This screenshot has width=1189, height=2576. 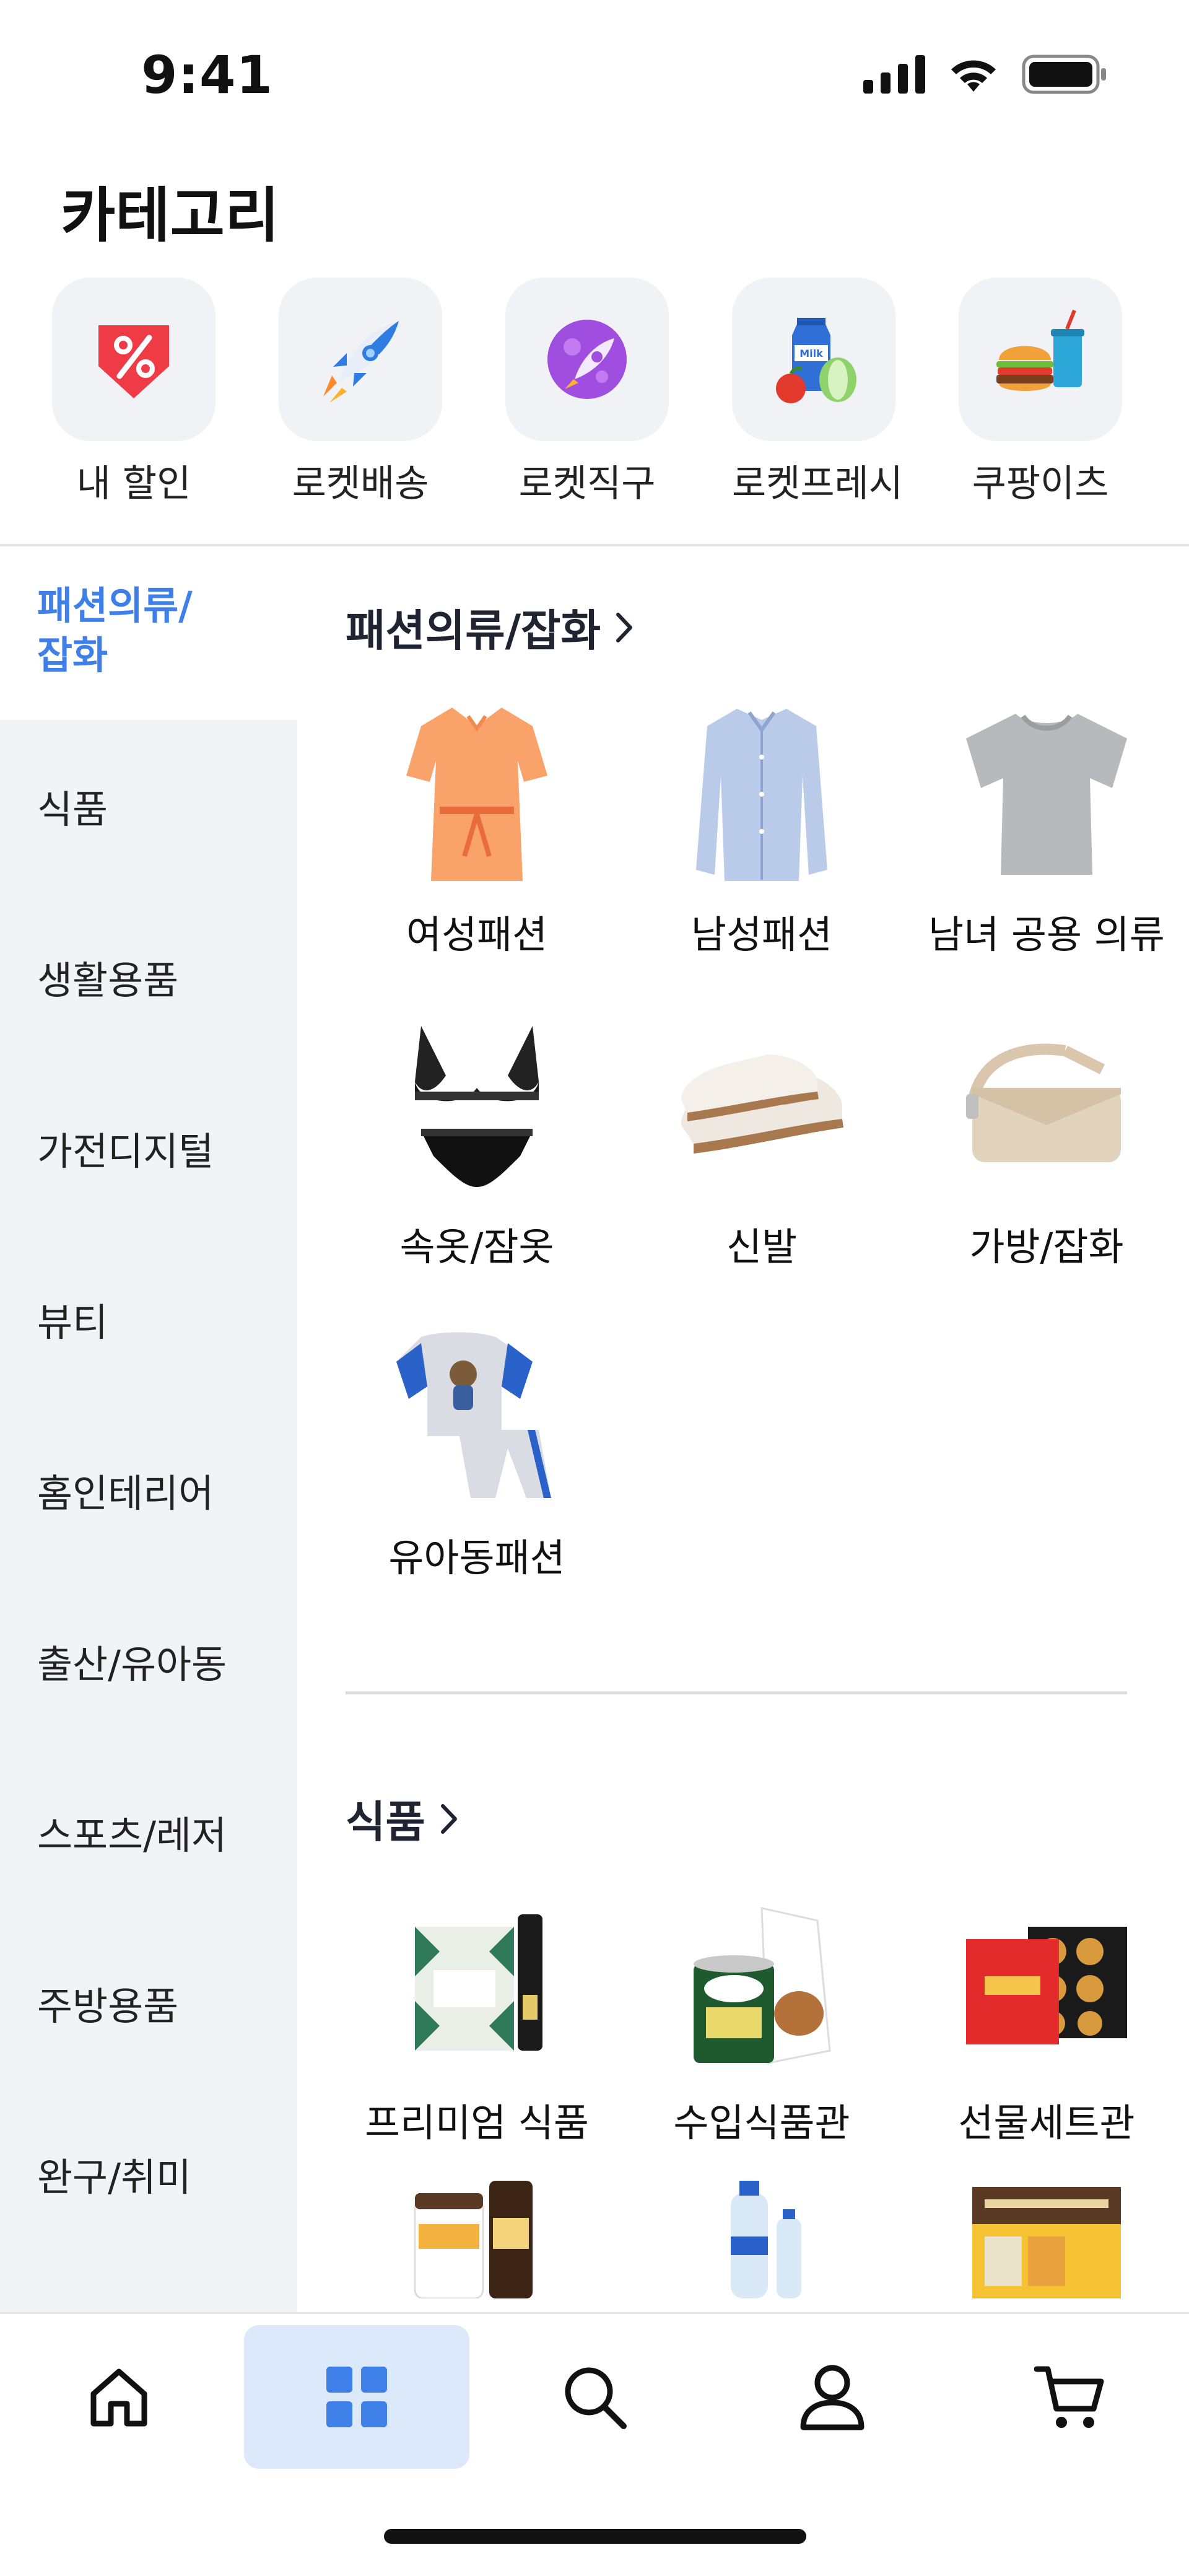 I want to click on page-title: 카테고리, so click(x=170, y=215).